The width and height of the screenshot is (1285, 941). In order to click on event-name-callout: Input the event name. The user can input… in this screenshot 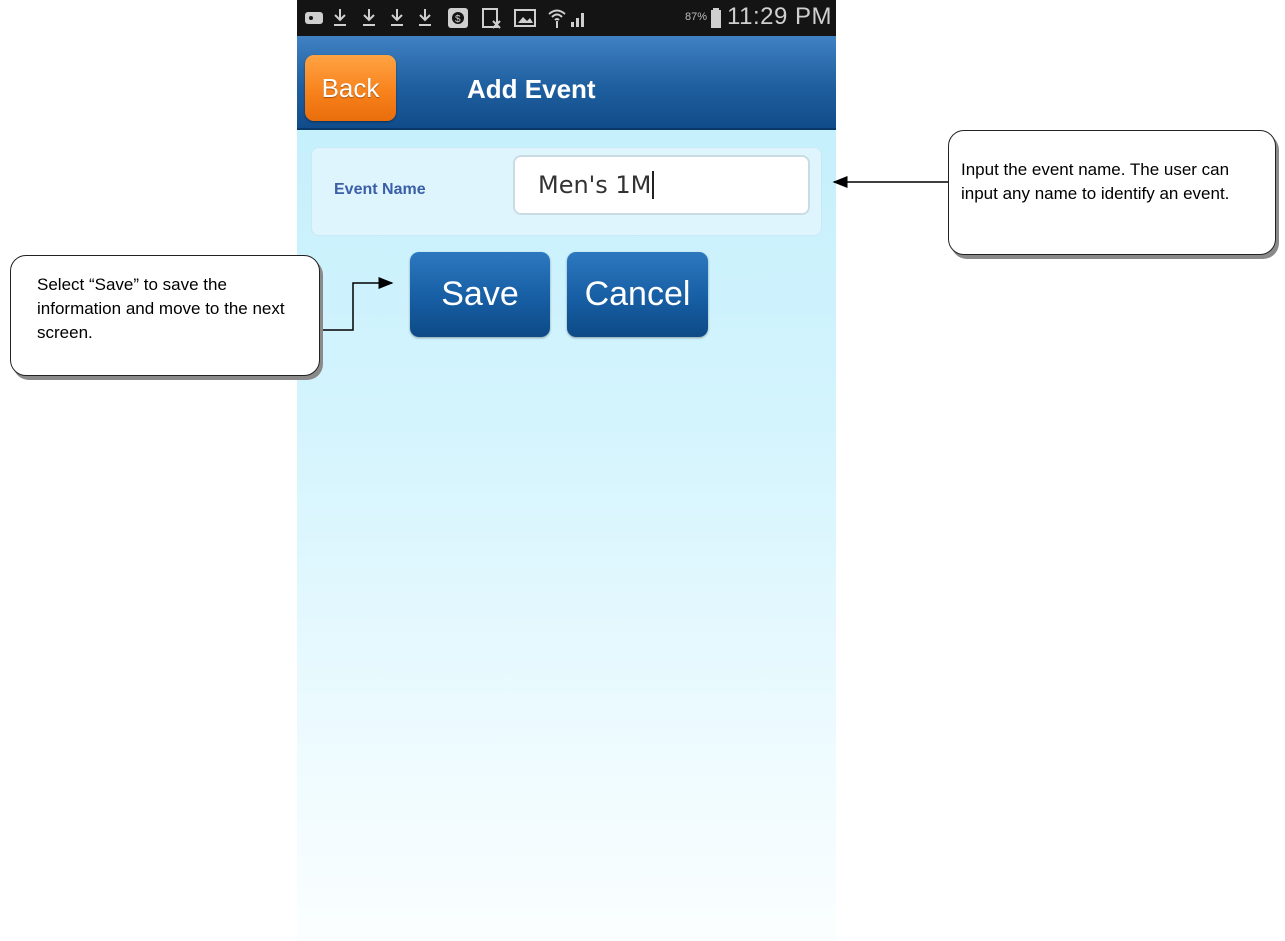, I will do `click(1112, 192)`.